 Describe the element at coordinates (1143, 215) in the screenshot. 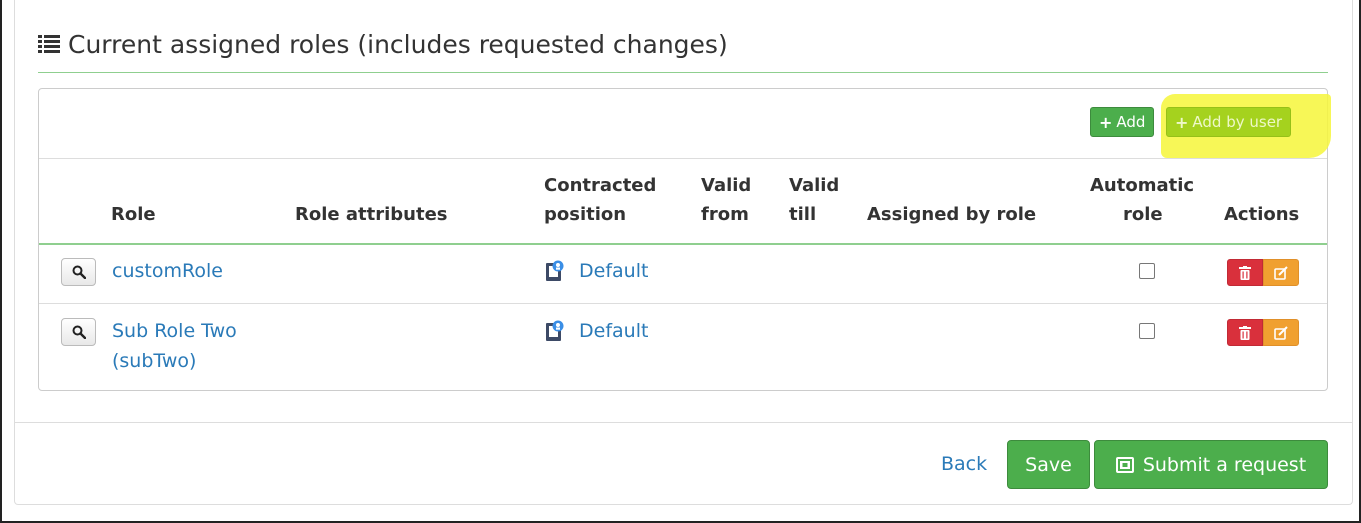

I see `column-header-automatic-role-line2: role` at that location.